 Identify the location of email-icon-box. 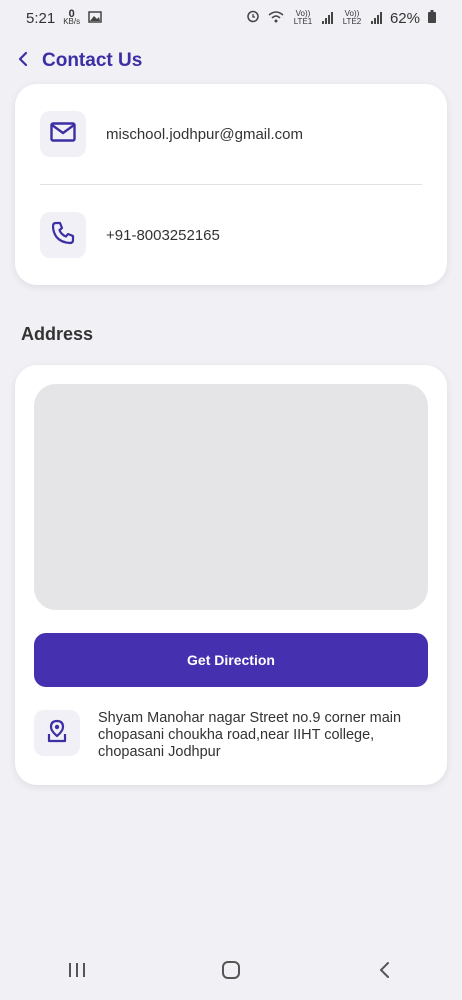
(63, 134).